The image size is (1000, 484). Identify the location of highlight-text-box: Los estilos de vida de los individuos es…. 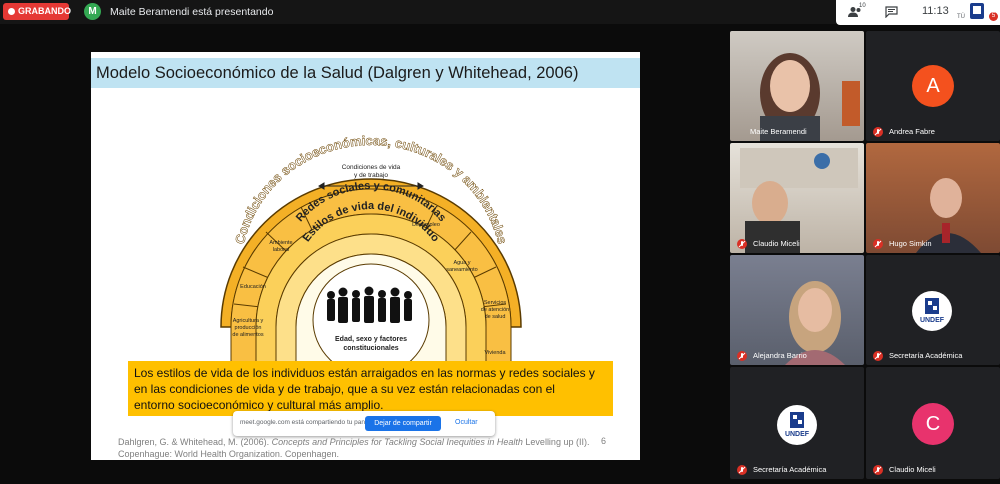
(370, 388).